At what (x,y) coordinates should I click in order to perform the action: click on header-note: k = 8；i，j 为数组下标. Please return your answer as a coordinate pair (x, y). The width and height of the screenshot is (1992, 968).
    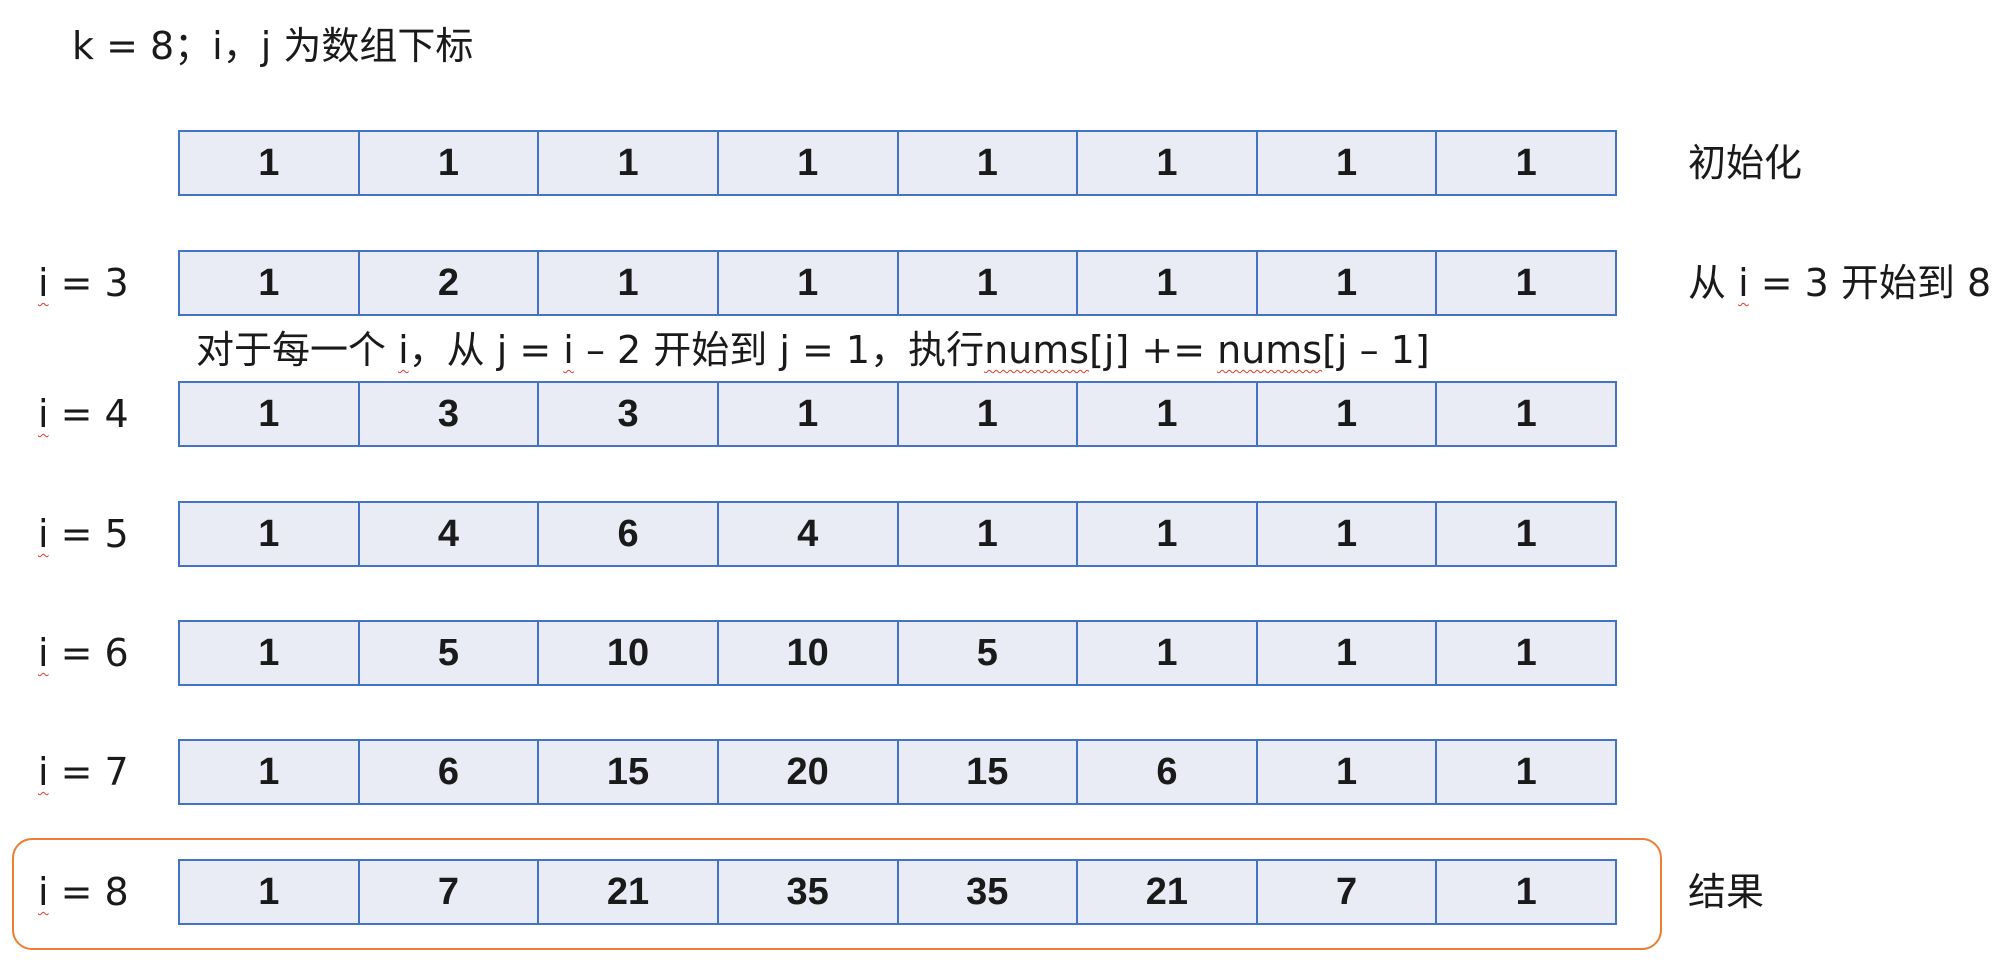
    Looking at the image, I should click on (273, 46).